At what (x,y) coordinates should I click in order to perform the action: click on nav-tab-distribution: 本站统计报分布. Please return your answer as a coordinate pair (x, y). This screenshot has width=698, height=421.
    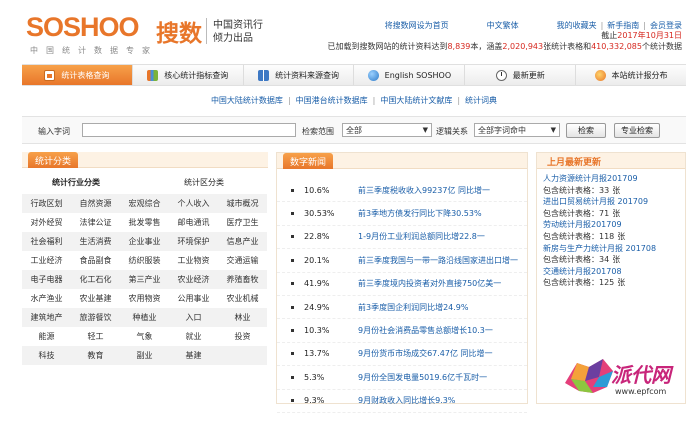
    Looking at the image, I should click on (631, 75).